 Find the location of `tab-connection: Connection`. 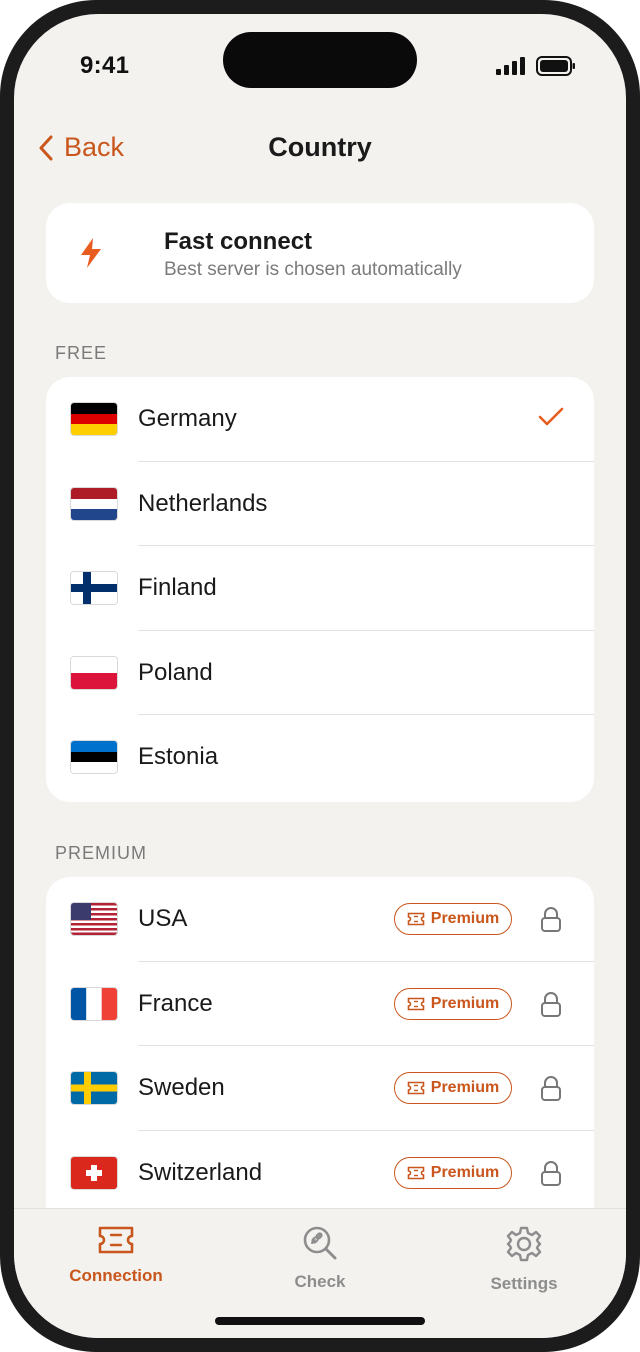

tab-connection: Connection is located at coordinates (116, 1255).